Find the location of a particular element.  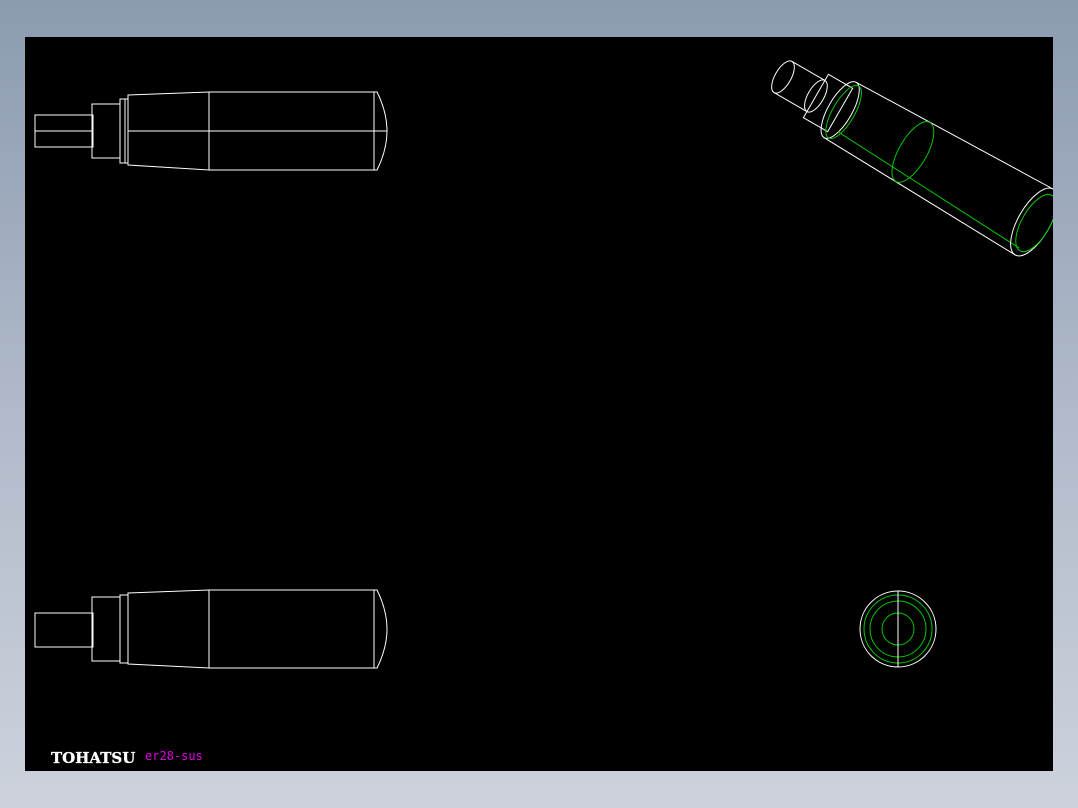

tapered-grip-bottom is located at coordinates (168, 629).